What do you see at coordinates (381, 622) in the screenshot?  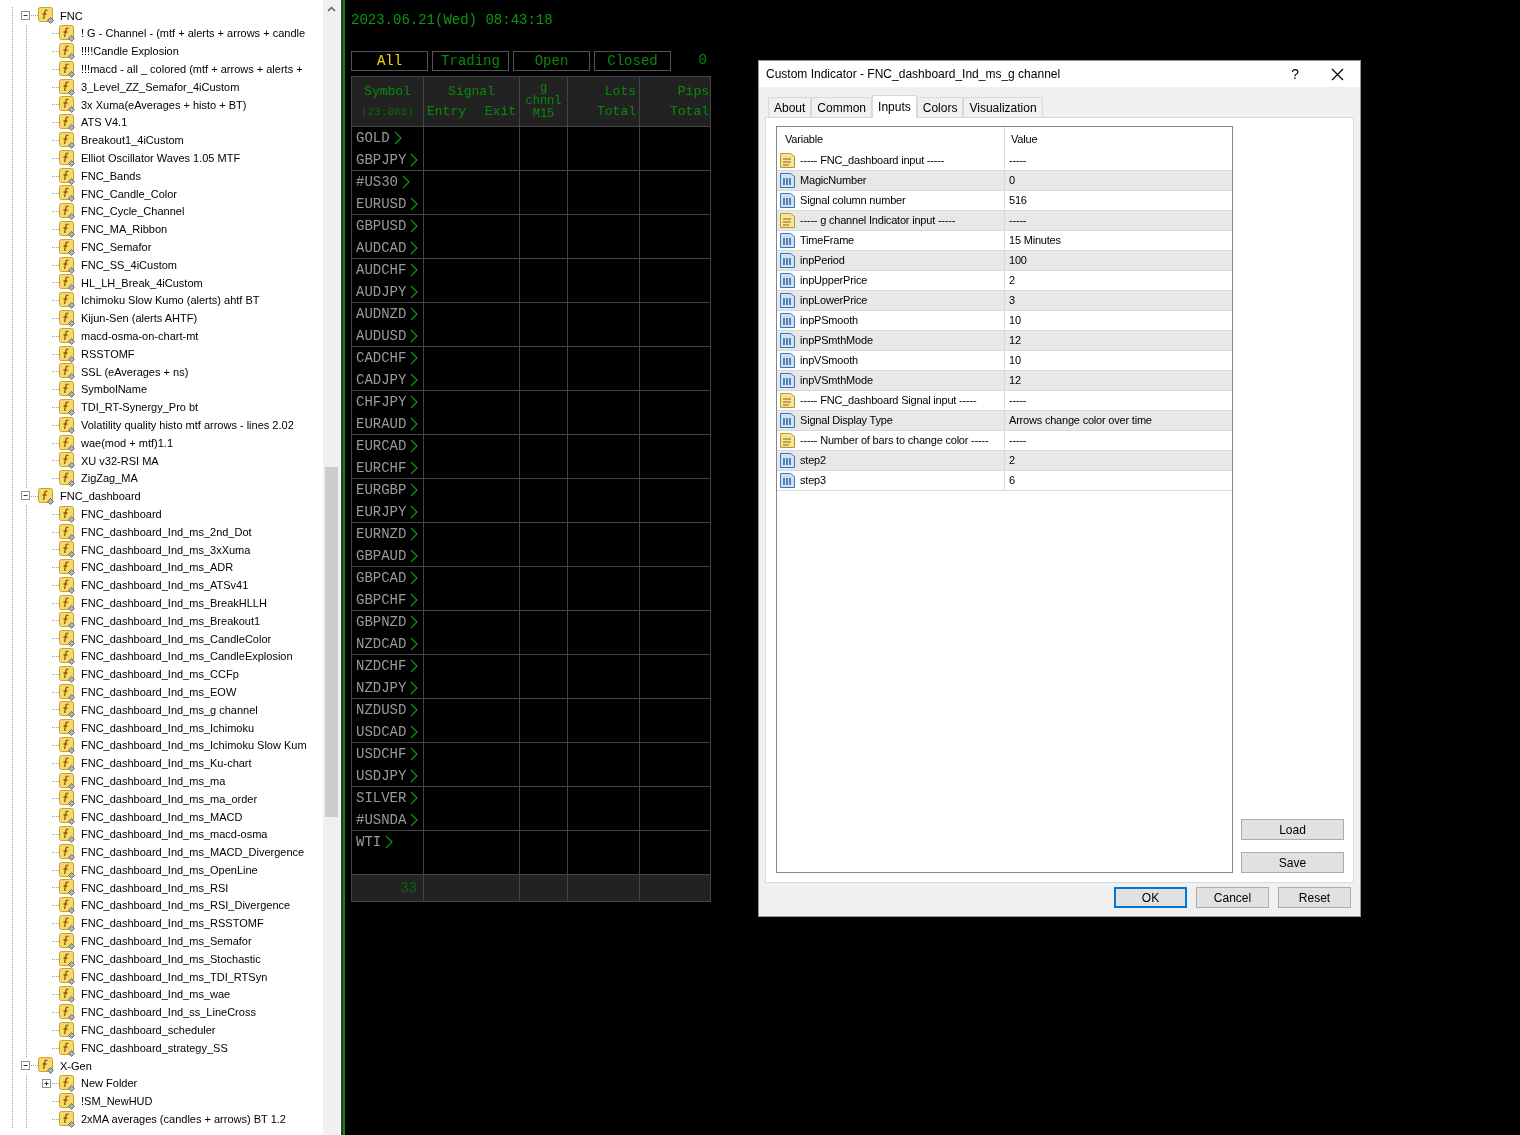 I see `symbol-label: GBPNZD` at bounding box center [381, 622].